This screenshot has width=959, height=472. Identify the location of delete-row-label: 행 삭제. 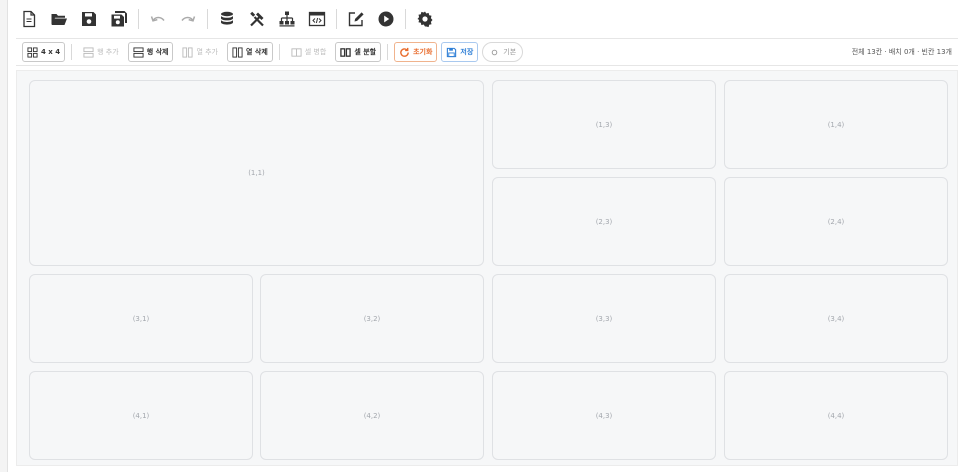
(157, 52).